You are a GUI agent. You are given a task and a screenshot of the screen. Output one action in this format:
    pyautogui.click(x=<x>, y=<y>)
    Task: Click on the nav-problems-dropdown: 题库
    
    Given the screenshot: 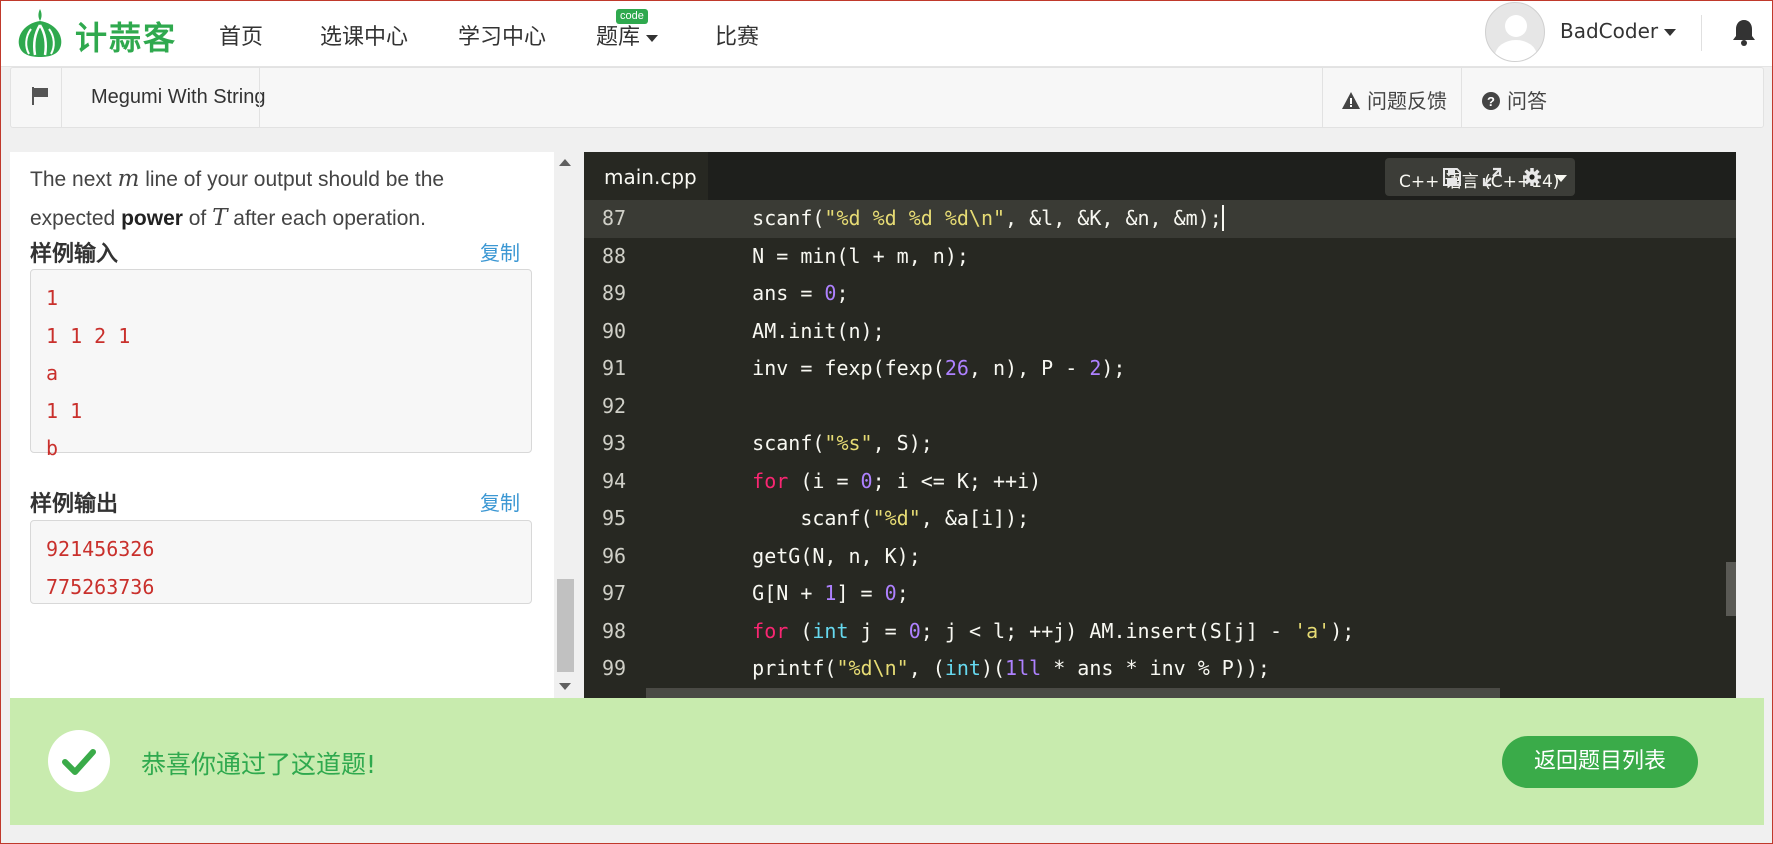 What is the action you would take?
    pyautogui.click(x=627, y=35)
    